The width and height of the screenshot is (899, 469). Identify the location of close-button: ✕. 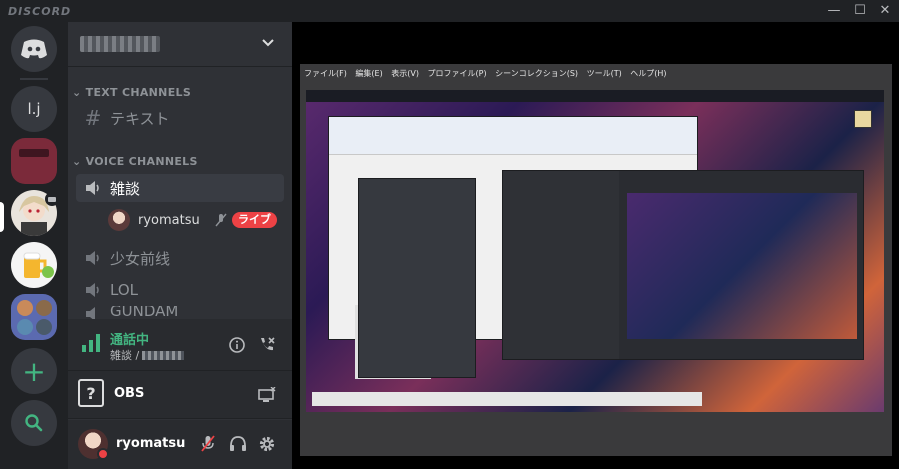
(885, 11).